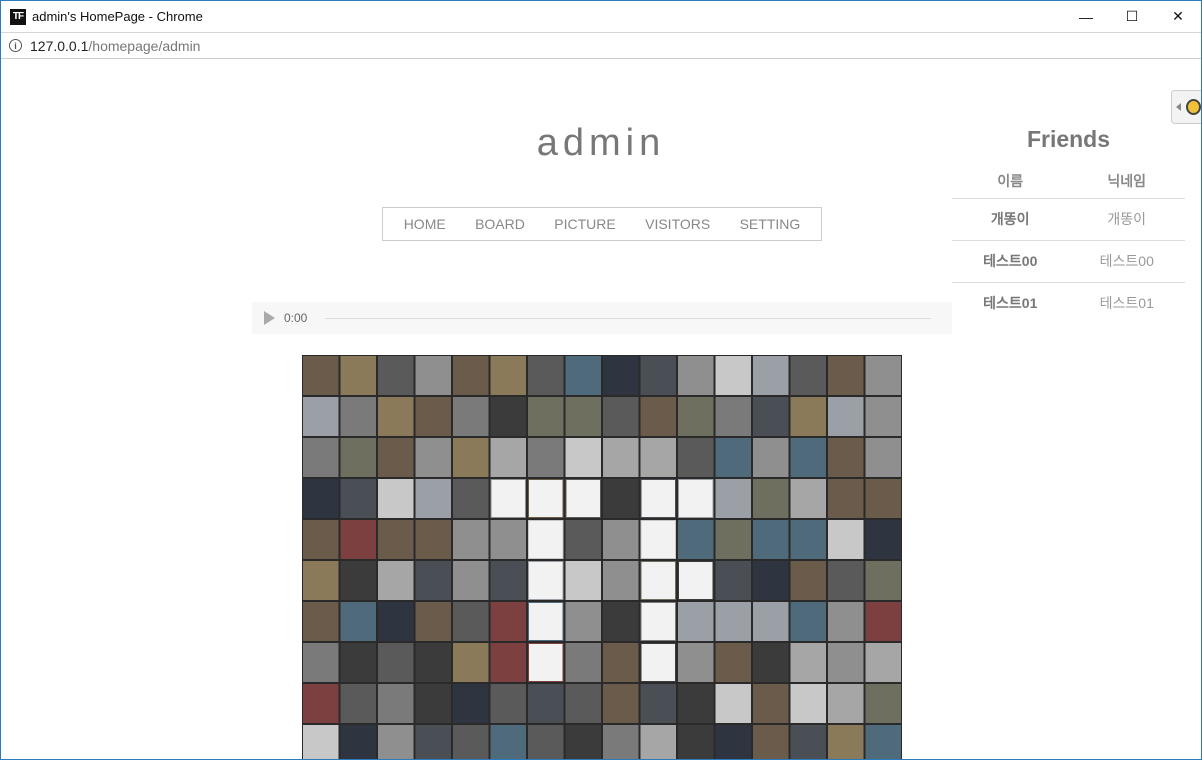 The width and height of the screenshot is (1202, 760). What do you see at coordinates (117, 16) in the screenshot?
I see `window-title: admin's HomePage - Chrome` at bounding box center [117, 16].